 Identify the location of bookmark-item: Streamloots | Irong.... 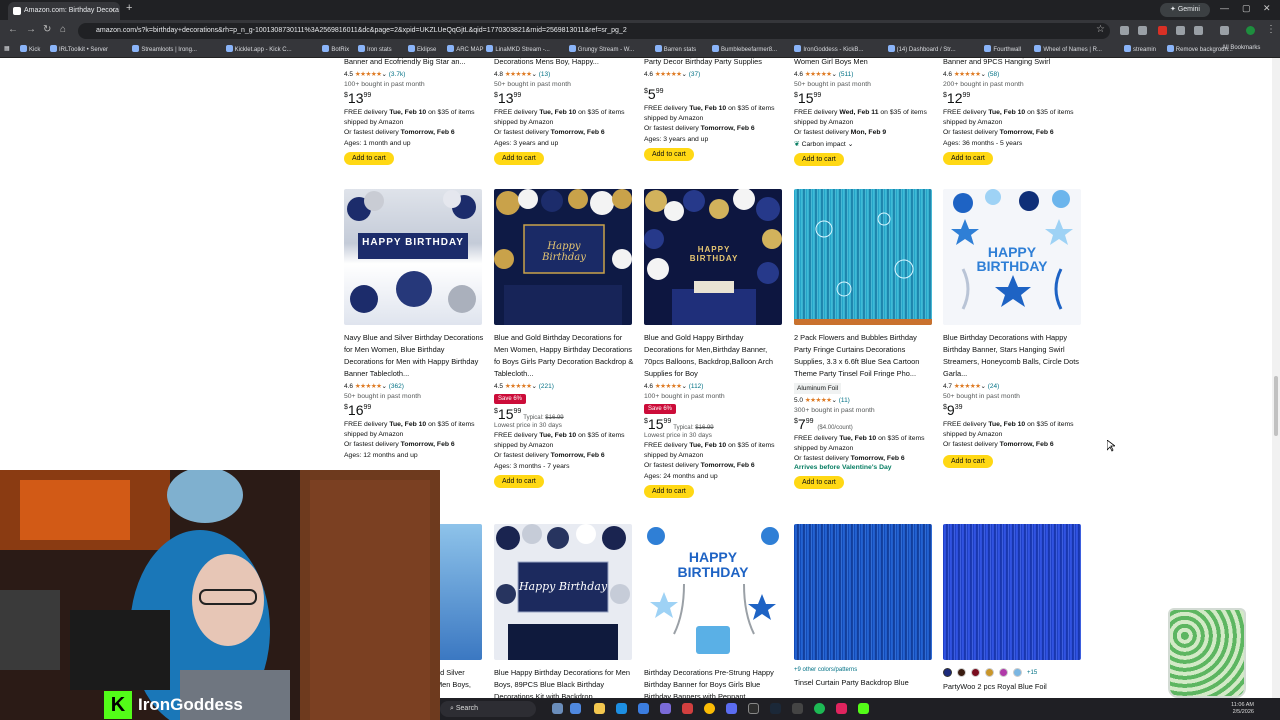
(164, 49).